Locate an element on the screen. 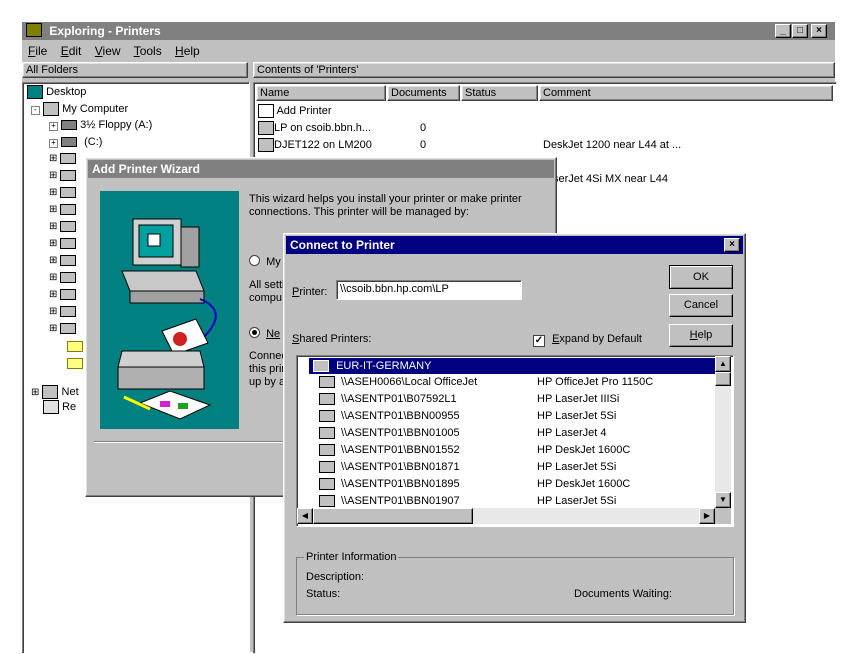 The image size is (857, 654). printer-list-item: \\ASENTP01\B07592L1 HP LaserJet IIISi is located at coordinates (506, 399).